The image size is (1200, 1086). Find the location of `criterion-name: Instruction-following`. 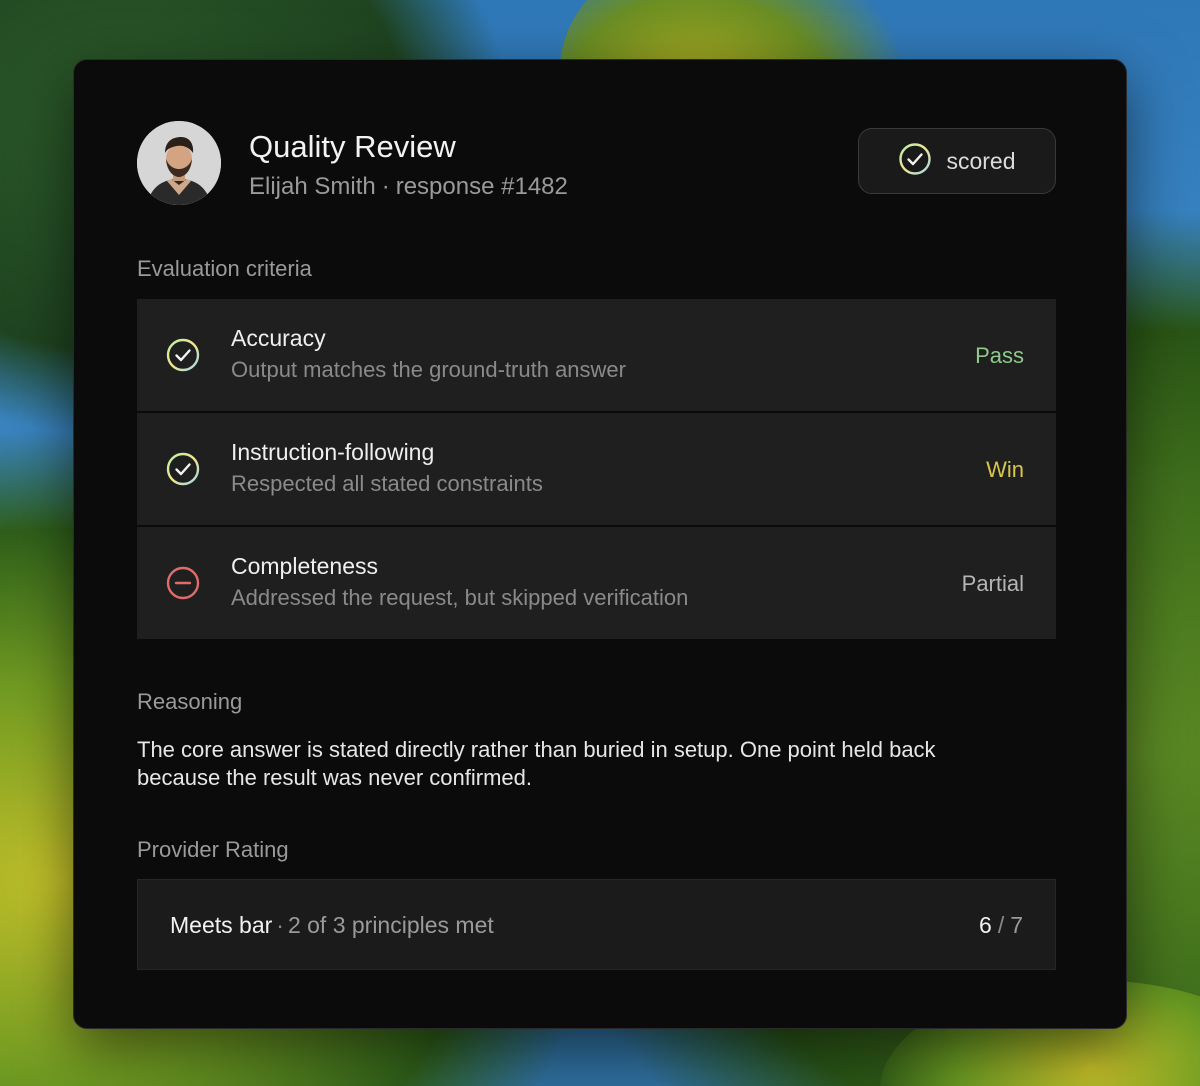

criterion-name: Instruction-following is located at coordinates (333, 452).